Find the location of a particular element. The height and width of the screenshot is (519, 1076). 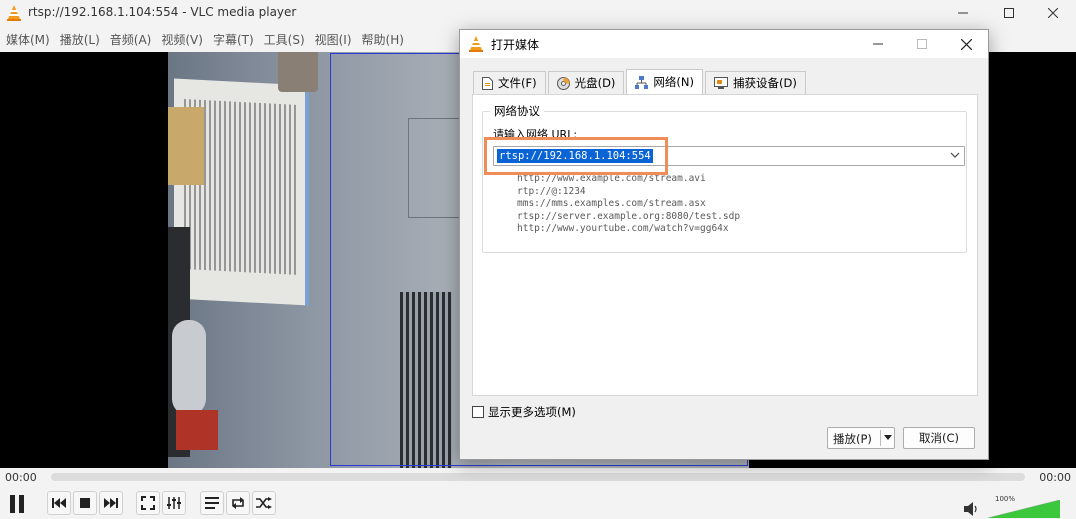

dialog-maximize-button is located at coordinates (922, 44).